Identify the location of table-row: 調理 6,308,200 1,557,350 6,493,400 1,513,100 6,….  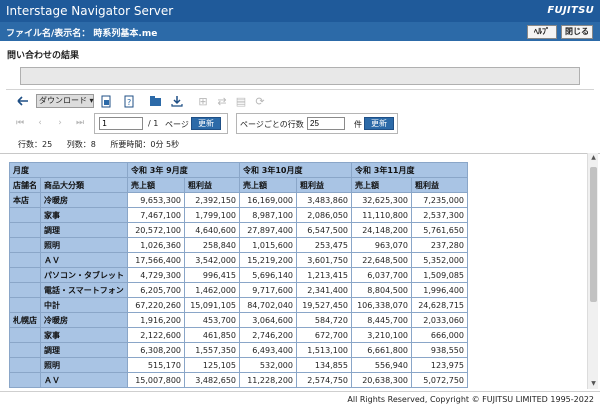
(238, 350).